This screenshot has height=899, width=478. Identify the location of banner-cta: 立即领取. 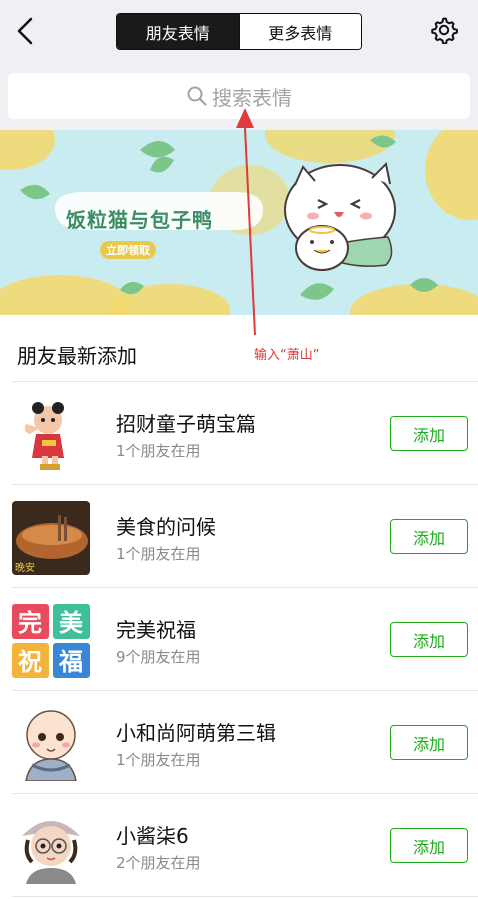
(128, 250).